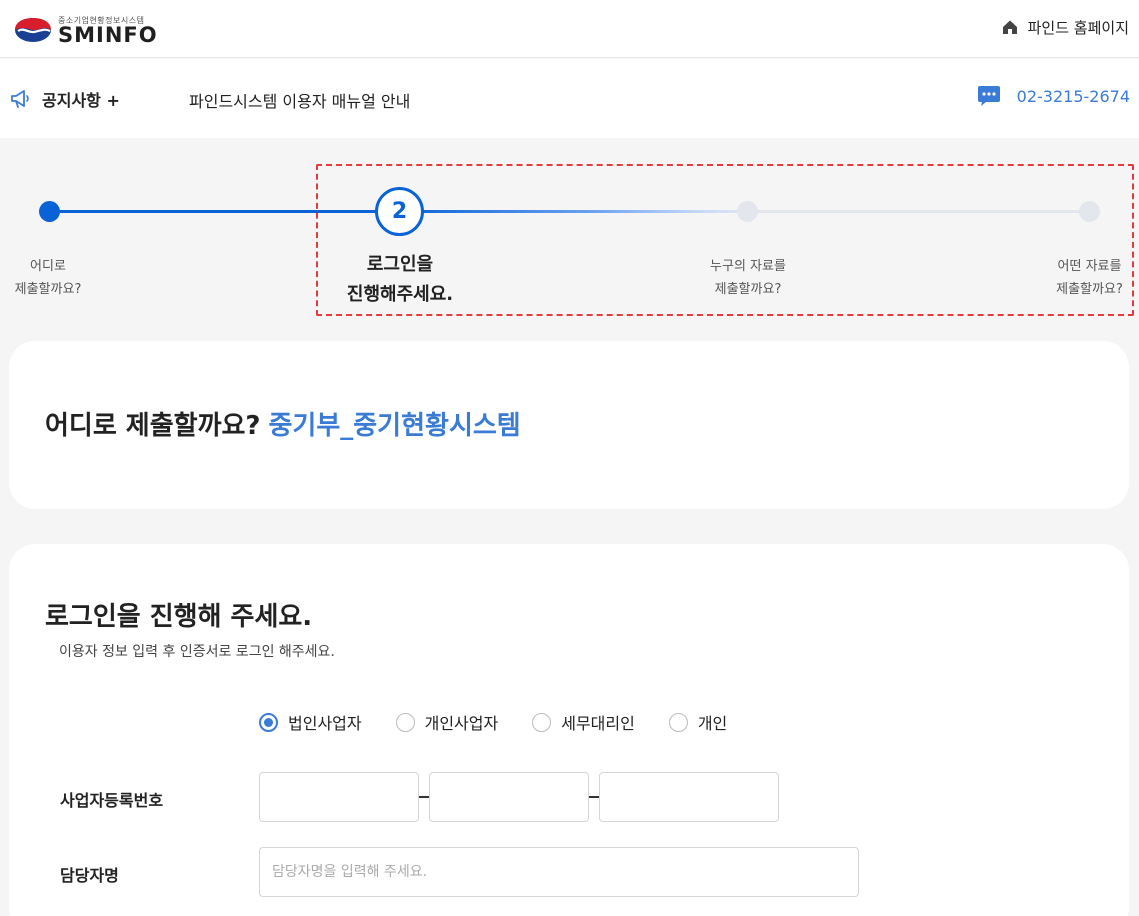 The width and height of the screenshot is (1139, 916). I want to click on phone-contact: 02-3215-2674, so click(1053, 96).